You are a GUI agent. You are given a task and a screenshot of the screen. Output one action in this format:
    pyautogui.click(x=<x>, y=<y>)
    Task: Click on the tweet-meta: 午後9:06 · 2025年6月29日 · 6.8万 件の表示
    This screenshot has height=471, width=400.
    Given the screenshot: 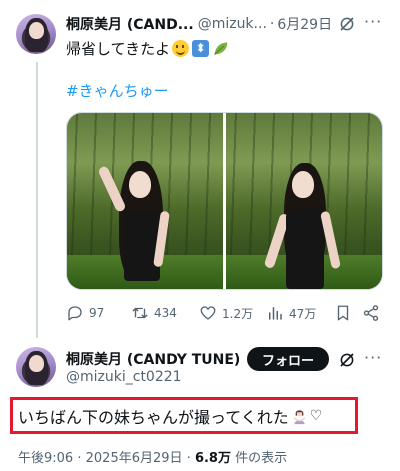 What is the action you would take?
    pyautogui.click(x=152, y=456)
    